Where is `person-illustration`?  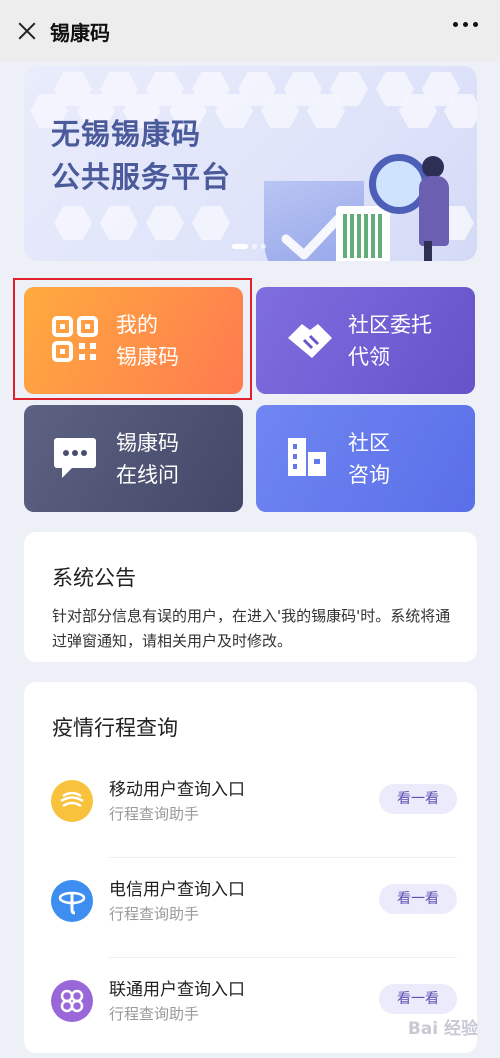 person-illustration is located at coordinates (433, 167).